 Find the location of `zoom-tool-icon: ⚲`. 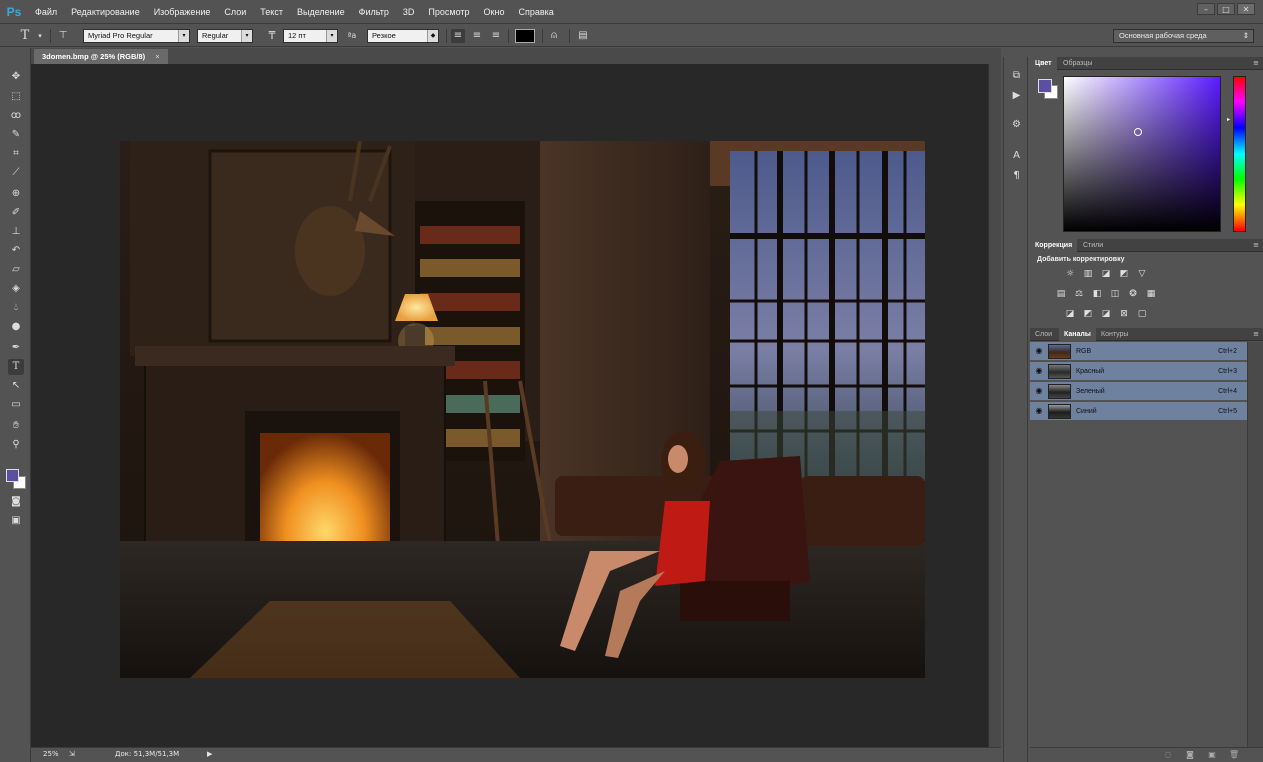

zoom-tool-icon: ⚲ is located at coordinates (16, 445).